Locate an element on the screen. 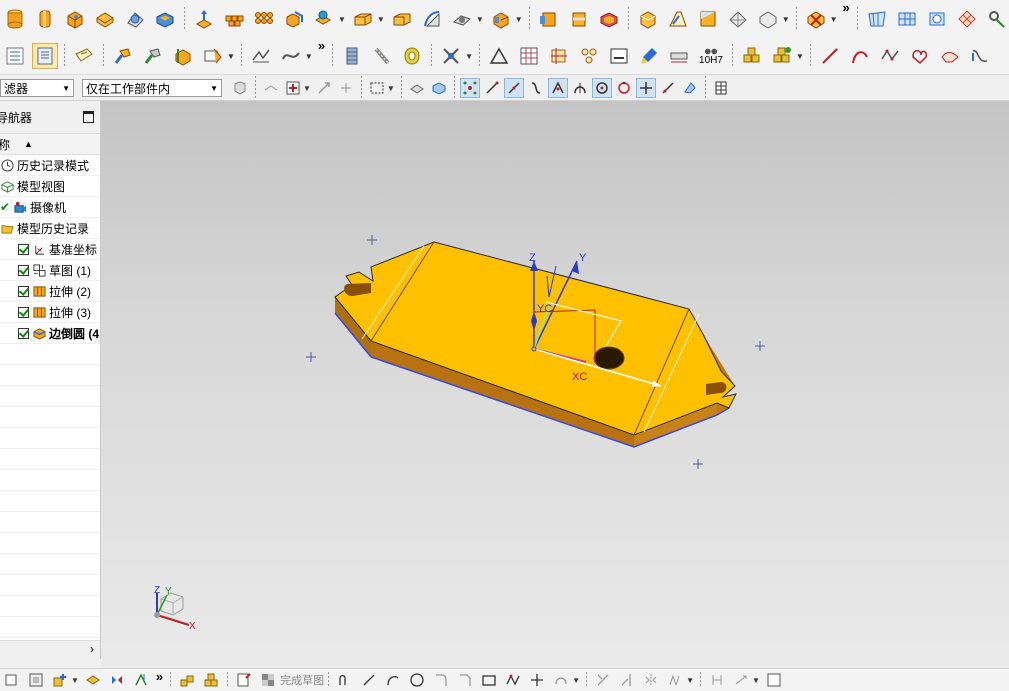  pattern-icon is located at coordinates (675, 680).